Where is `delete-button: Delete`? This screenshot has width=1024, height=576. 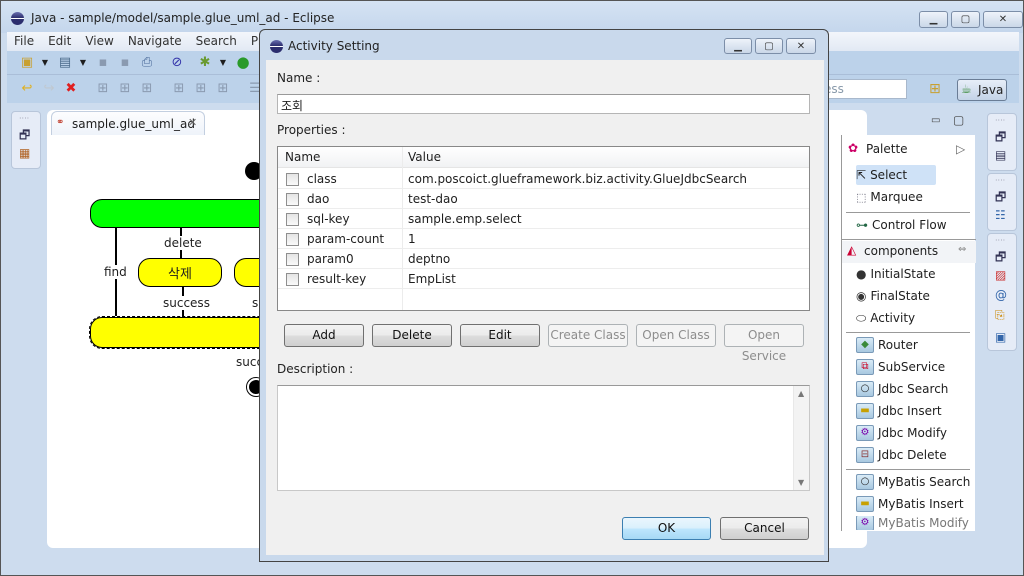
delete-button: Delete is located at coordinates (412, 335).